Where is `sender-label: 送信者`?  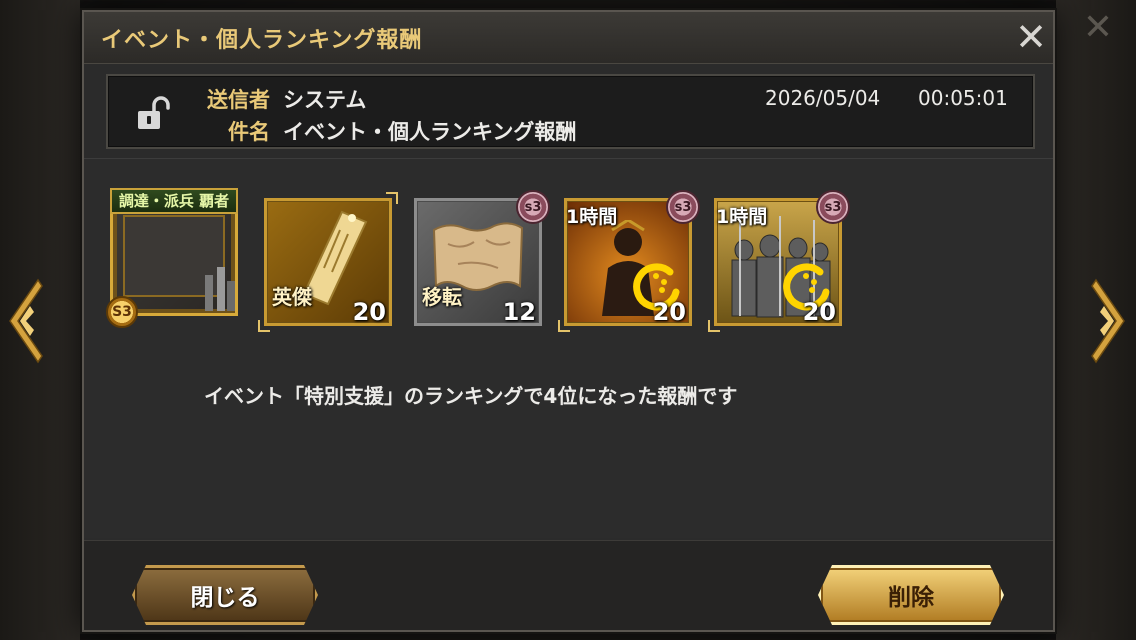
sender-label: 送信者 is located at coordinates (238, 100).